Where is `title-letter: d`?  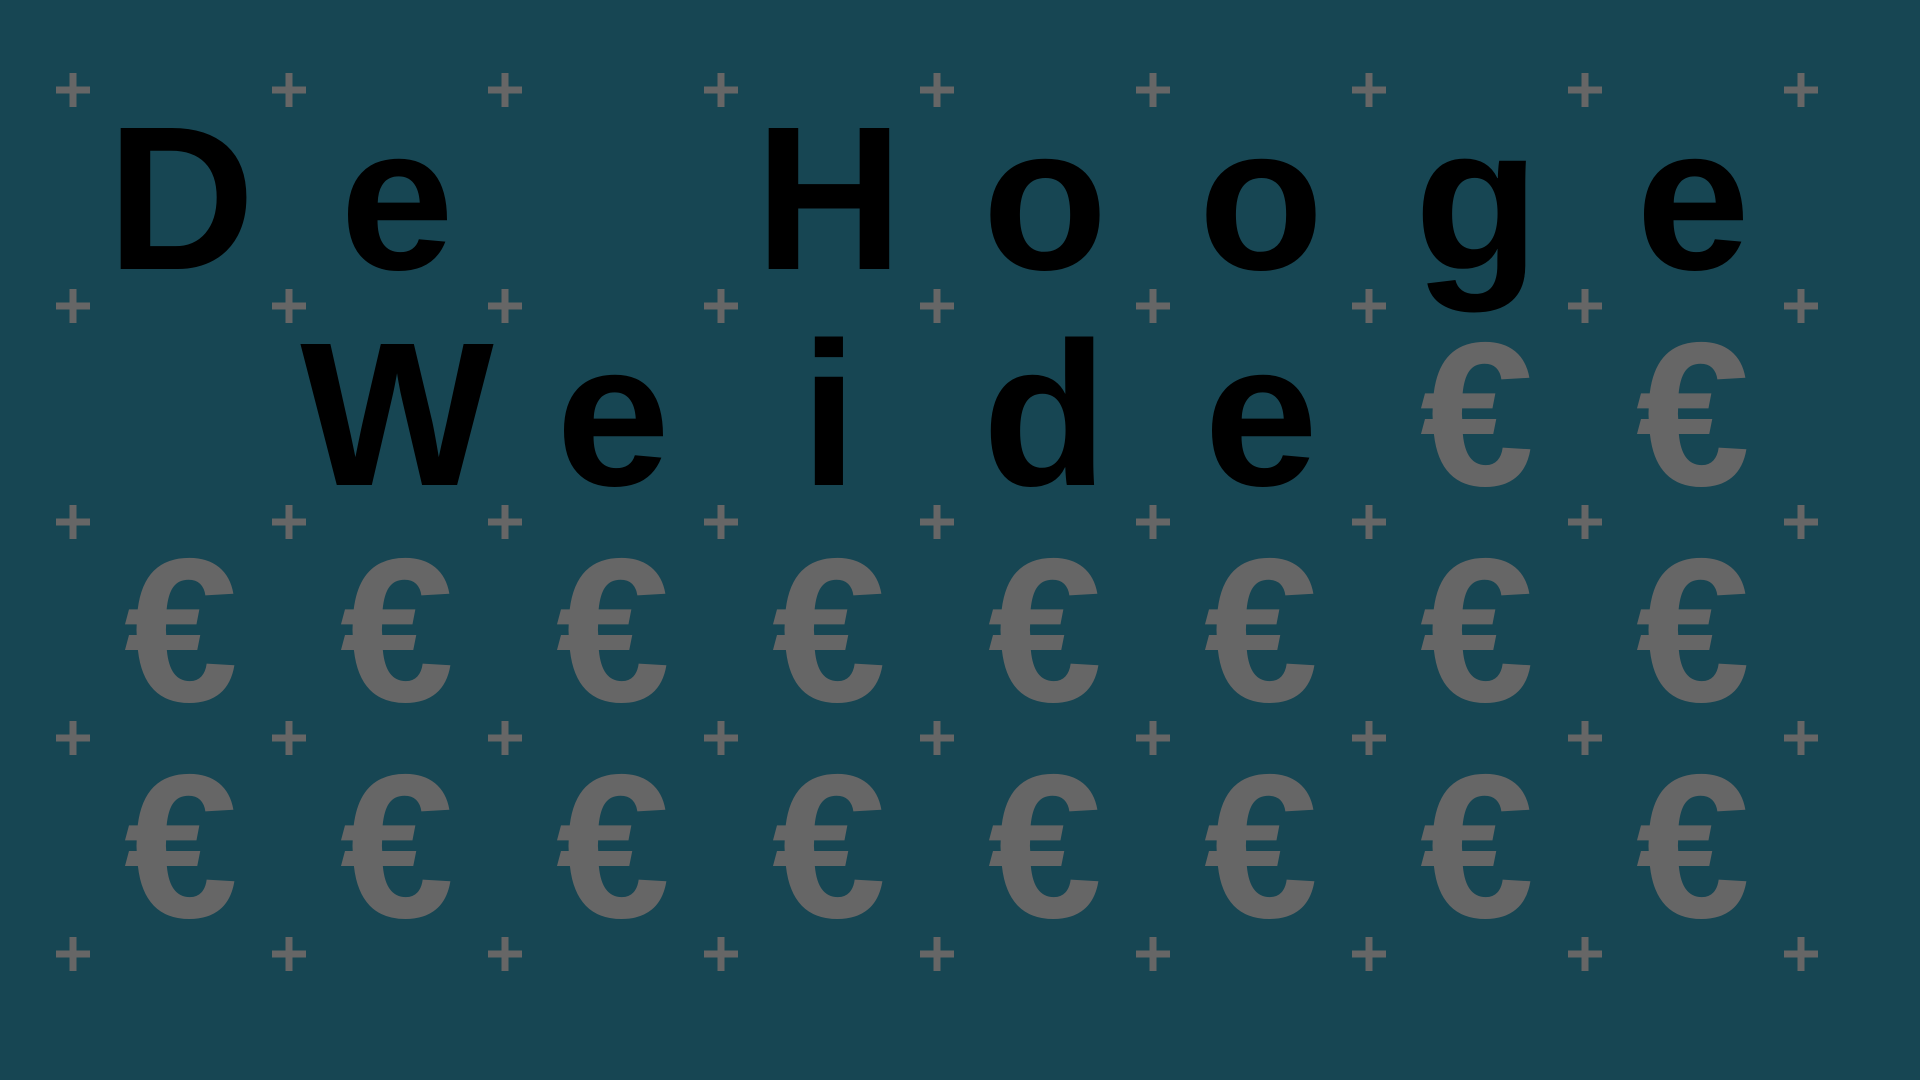 title-letter: d is located at coordinates (1044, 414).